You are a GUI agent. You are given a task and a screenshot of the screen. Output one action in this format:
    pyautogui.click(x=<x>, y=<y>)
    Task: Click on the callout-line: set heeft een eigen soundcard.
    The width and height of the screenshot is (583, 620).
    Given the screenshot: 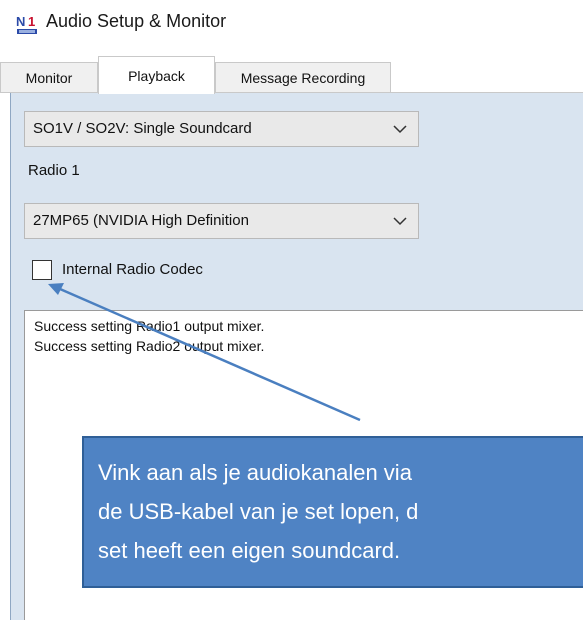 What is the action you would take?
    pyautogui.click(x=249, y=550)
    